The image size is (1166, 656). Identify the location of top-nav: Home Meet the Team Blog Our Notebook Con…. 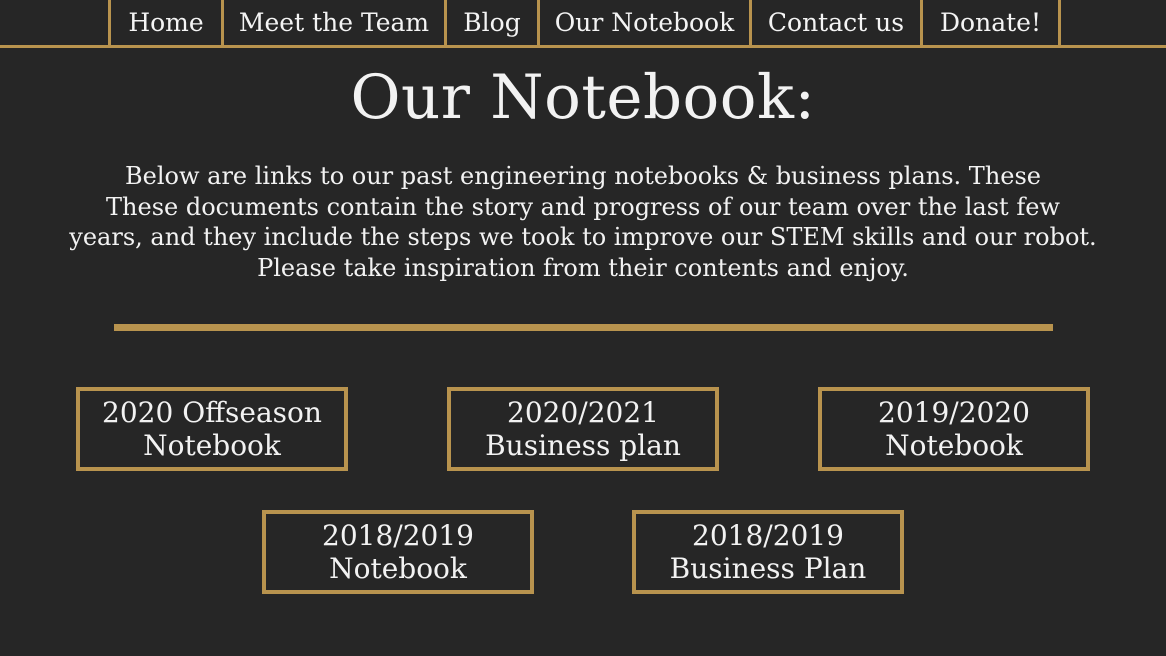
(583, 24).